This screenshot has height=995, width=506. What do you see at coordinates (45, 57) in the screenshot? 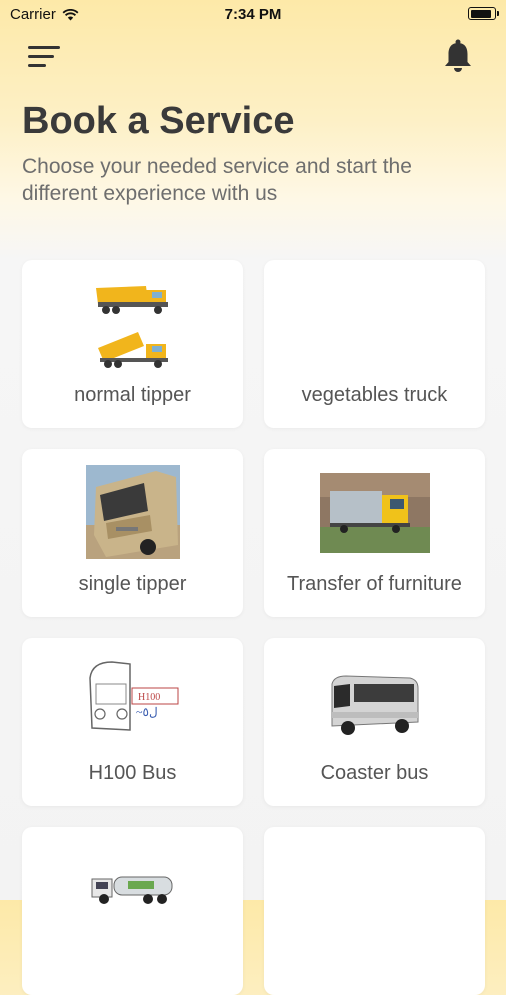
I see `menu-button` at bounding box center [45, 57].